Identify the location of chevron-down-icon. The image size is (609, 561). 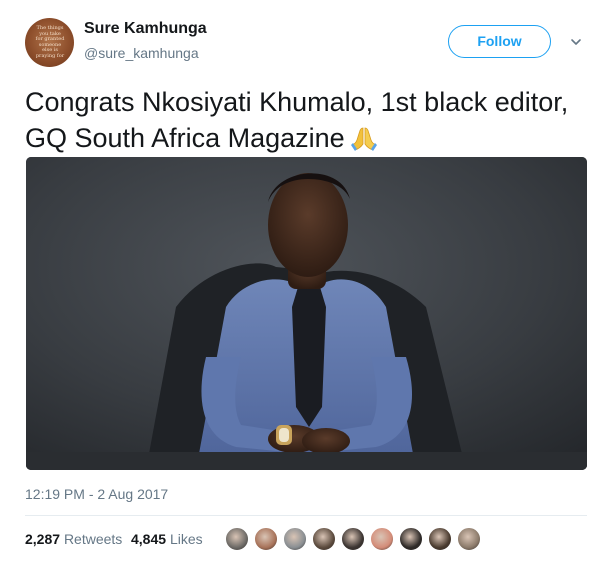
(576, 42).